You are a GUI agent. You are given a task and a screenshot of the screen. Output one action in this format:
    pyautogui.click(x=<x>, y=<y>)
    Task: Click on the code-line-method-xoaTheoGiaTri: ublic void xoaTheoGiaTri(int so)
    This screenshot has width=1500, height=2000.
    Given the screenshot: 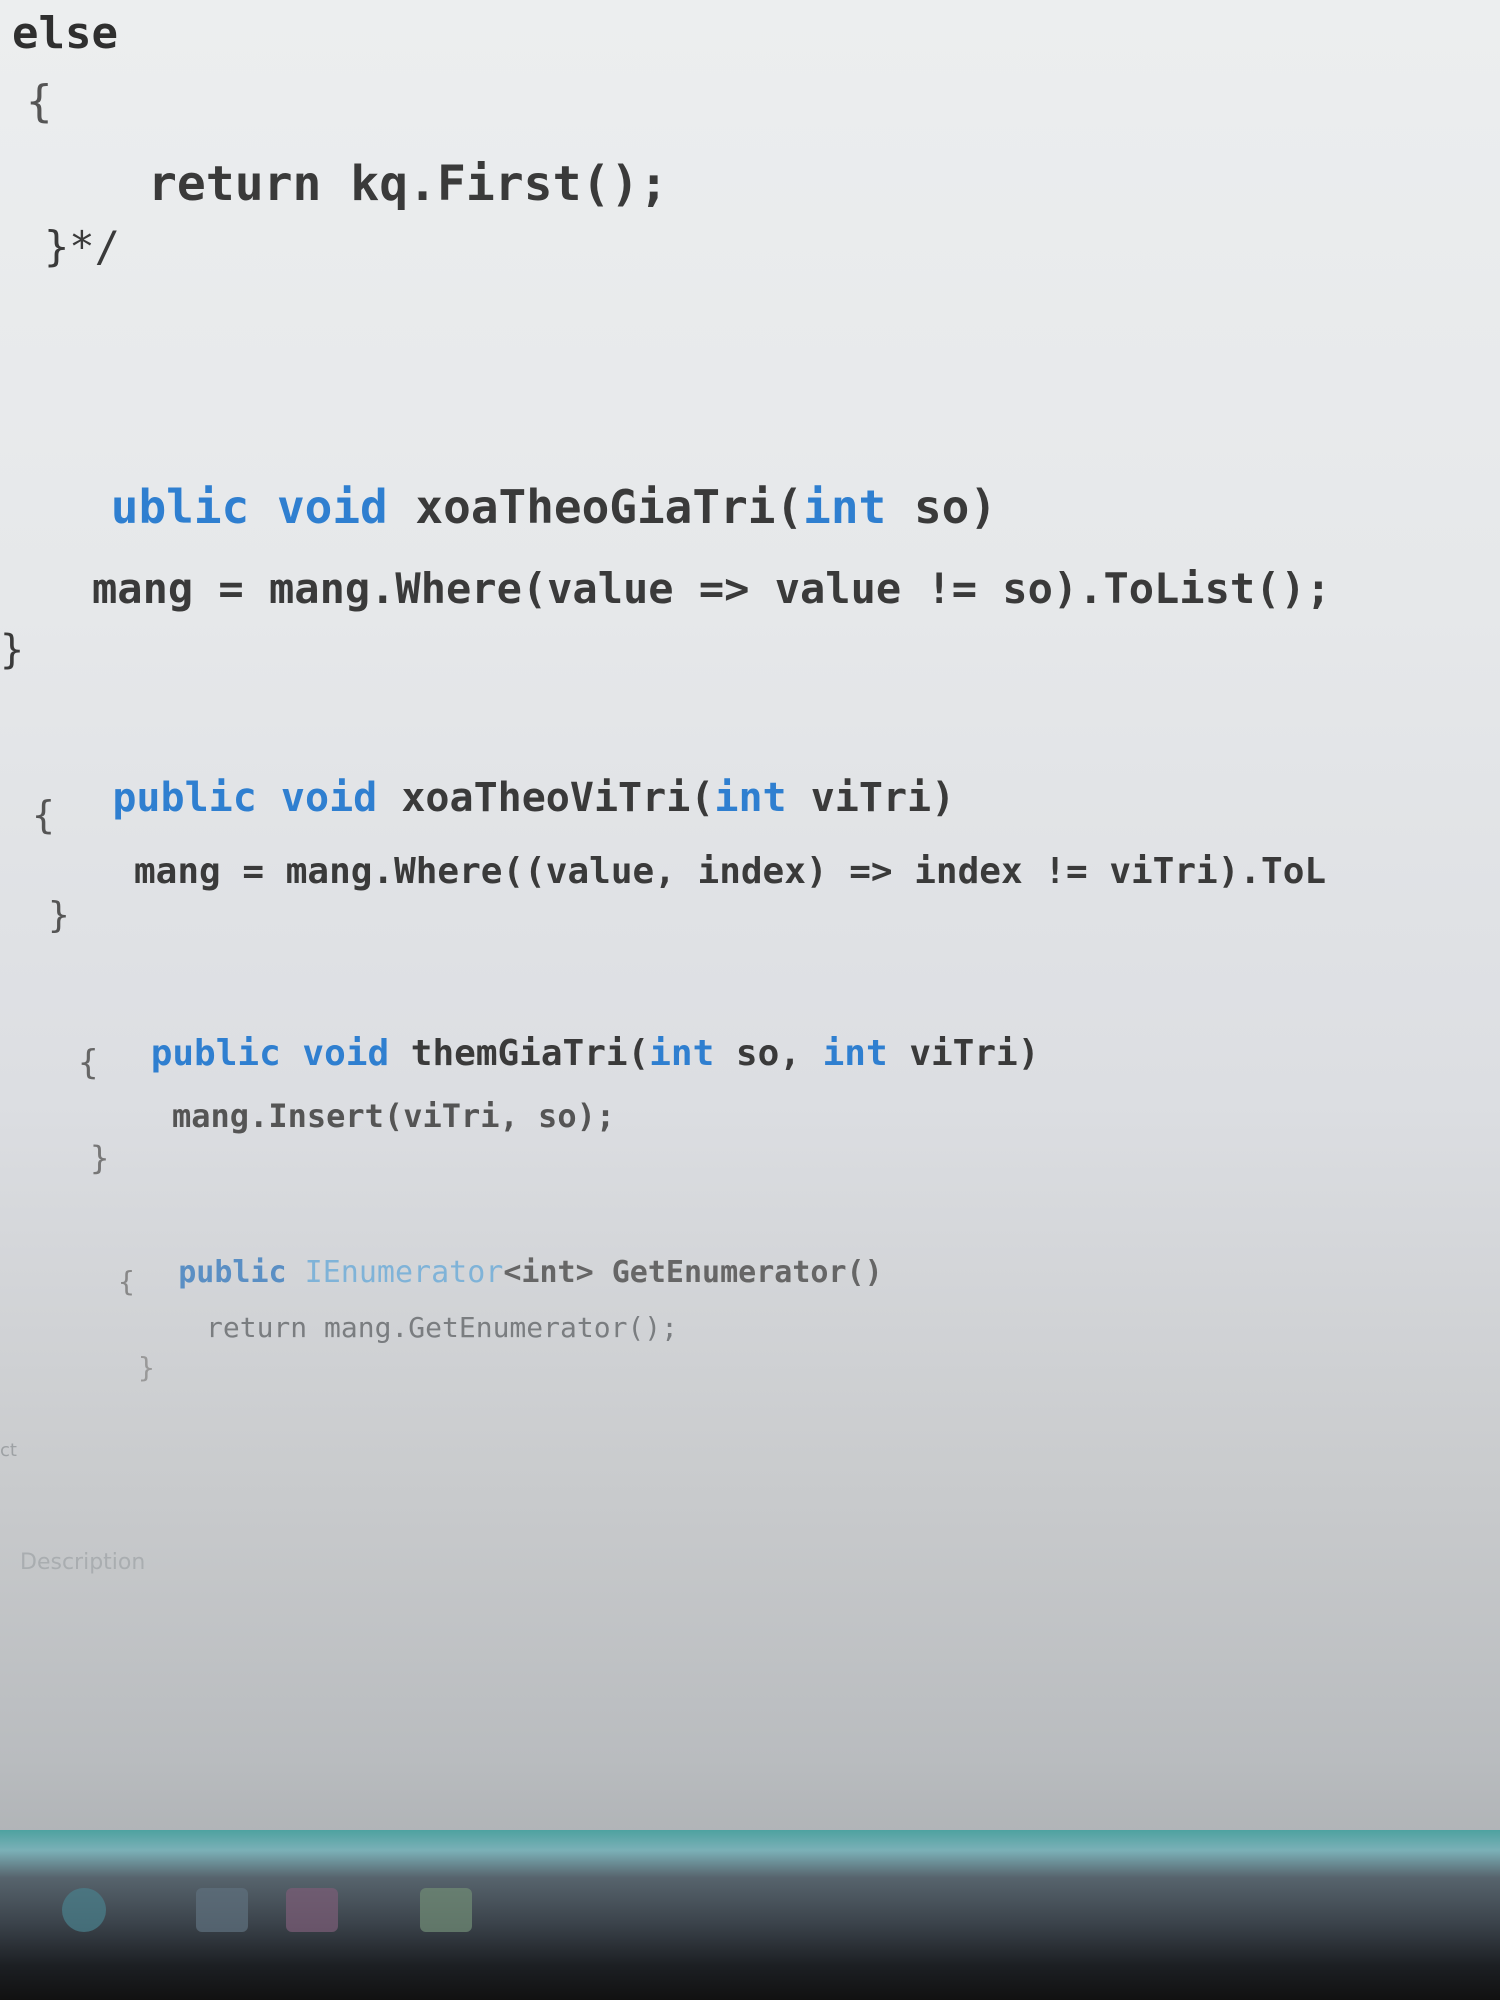 What is the action you would take?
    pyautogui.click(x=498, y=507)
    